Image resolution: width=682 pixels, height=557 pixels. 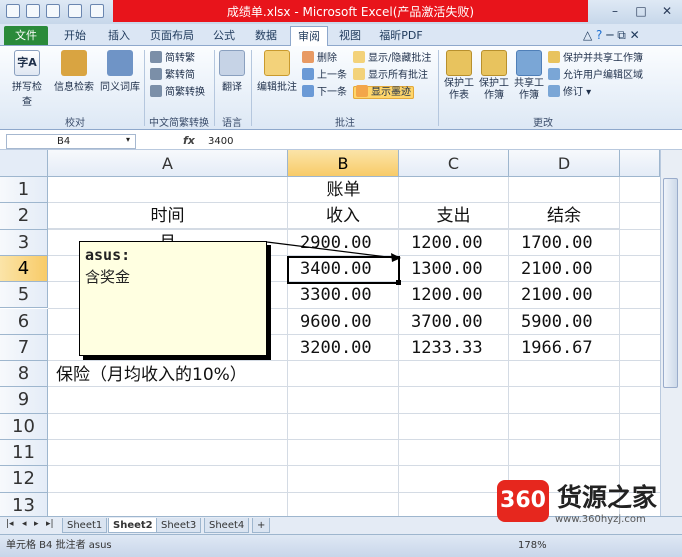 What do you see at coordinates (343, 163) in the screenshot?
I see `column-header-b: B` at bounding box center [343, 163].